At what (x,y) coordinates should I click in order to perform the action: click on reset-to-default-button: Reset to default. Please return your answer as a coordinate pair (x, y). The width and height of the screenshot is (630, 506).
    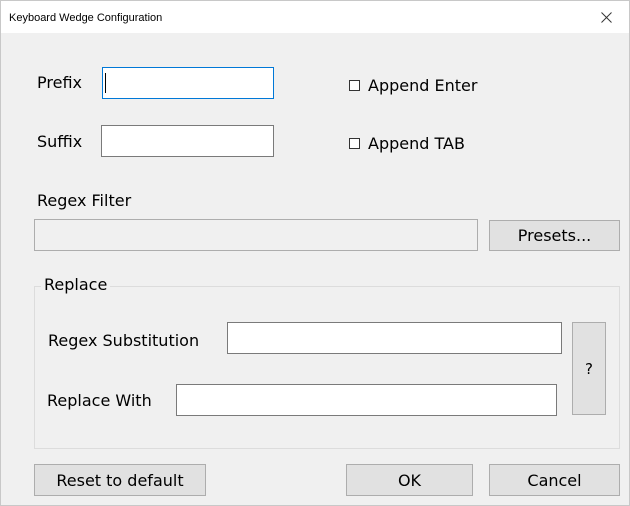
    Looking at the image, I should click on (120, 480).